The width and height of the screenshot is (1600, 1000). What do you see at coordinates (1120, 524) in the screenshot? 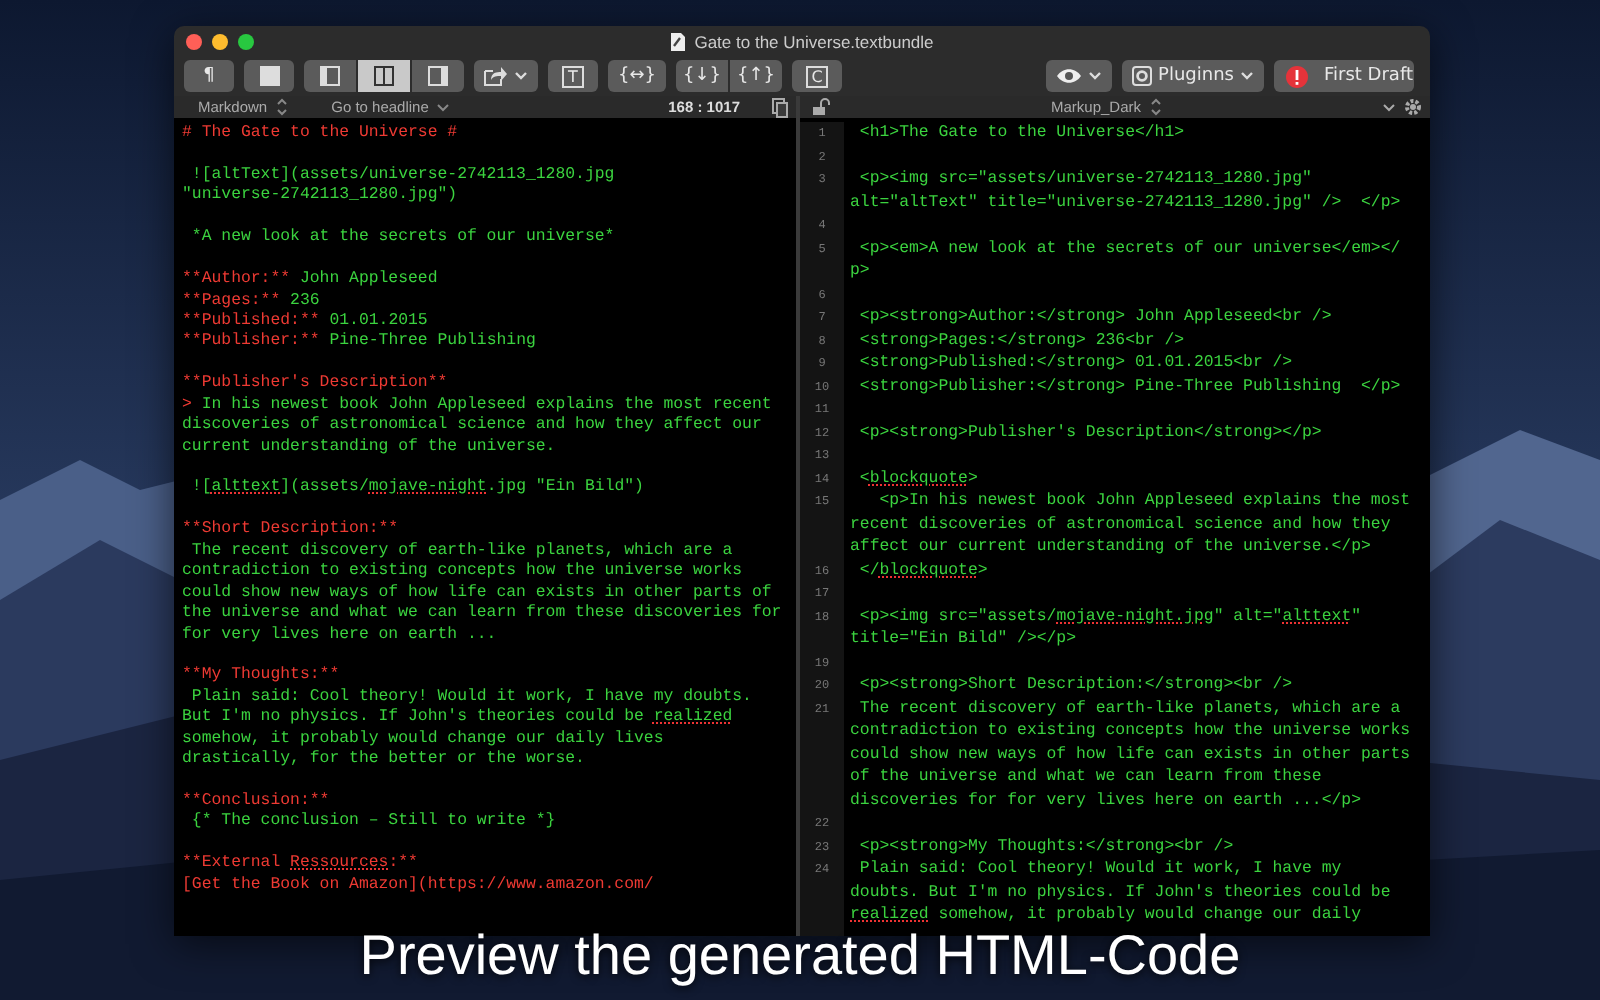
I see `code-line: recent discoveries of astronomical science and how they` at bounding box center [1120, 524].